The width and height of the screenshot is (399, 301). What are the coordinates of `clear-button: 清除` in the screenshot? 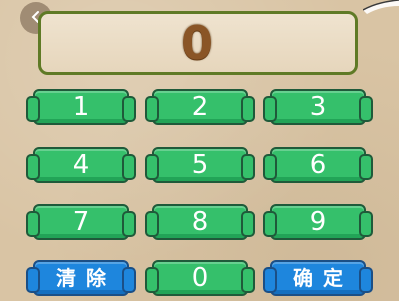 It's located at (81, 278).